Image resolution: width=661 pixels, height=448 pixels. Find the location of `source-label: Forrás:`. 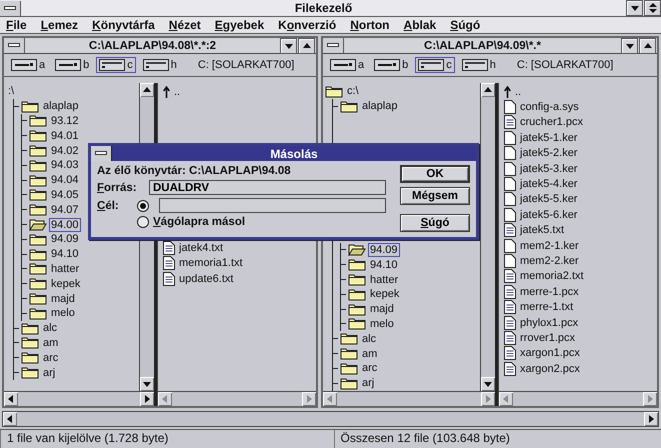

source-label: Forrás: is located at coordinates (115, 188).